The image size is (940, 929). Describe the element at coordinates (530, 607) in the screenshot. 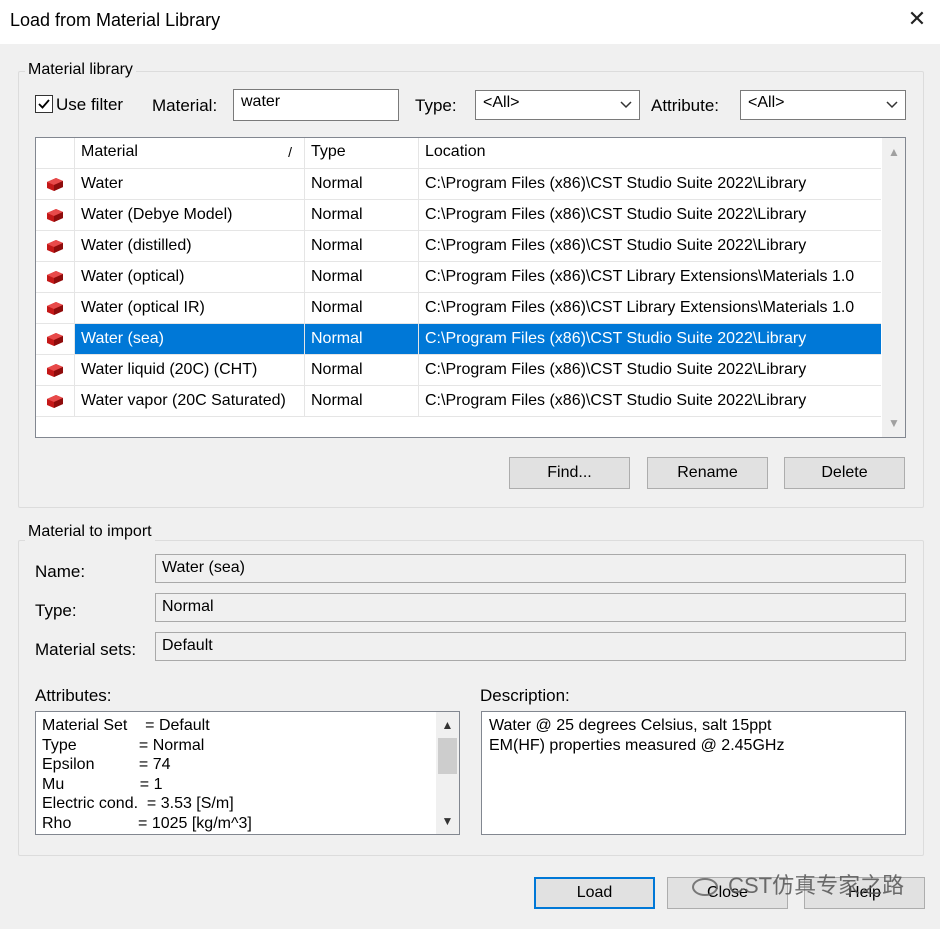

I see `import-type-field: Normal` at that location.